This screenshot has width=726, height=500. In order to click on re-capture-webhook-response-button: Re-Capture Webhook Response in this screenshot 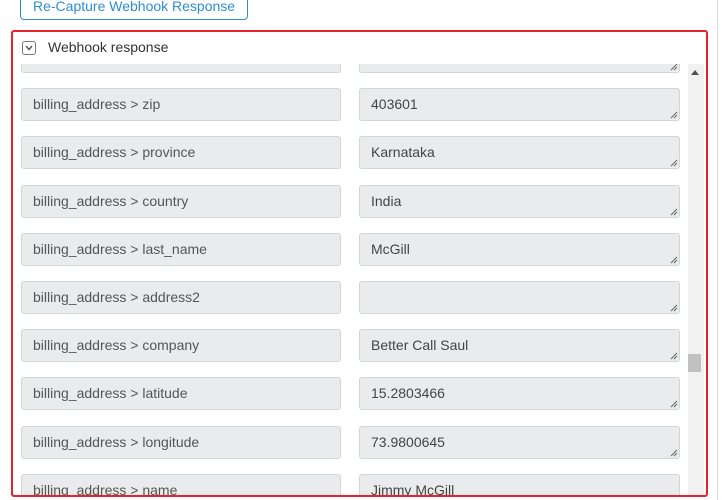, I will do `click(134, 10)`.